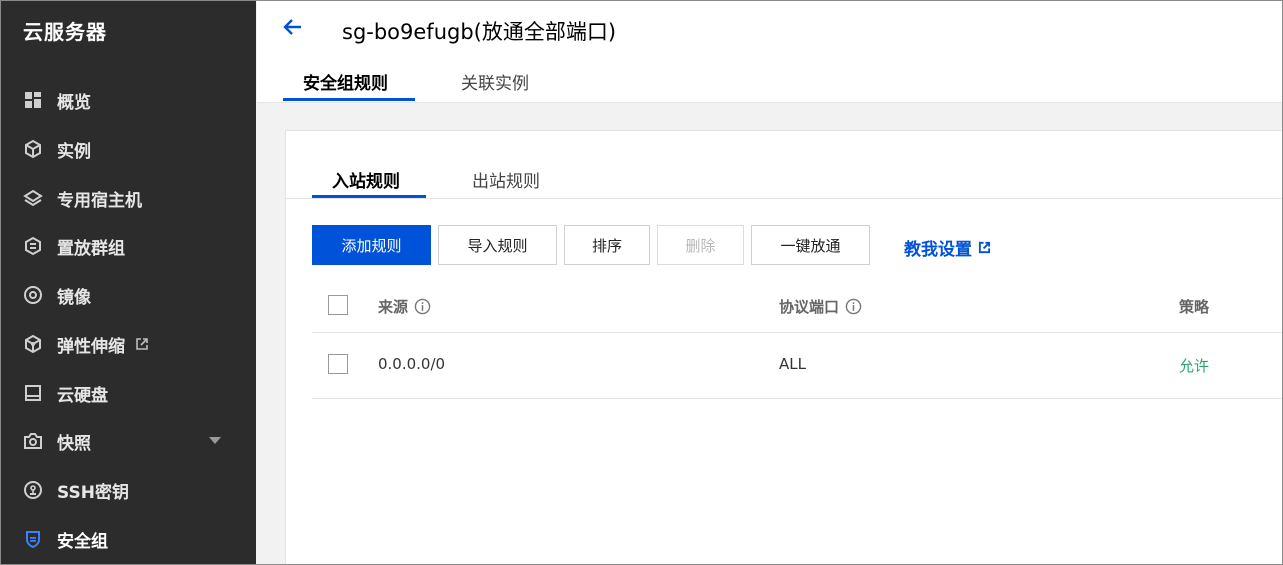 Image resolution: width=1283 pixels, height=565 pixels. I want to click on add-rule-button: 添加规则, so click(371, 245).